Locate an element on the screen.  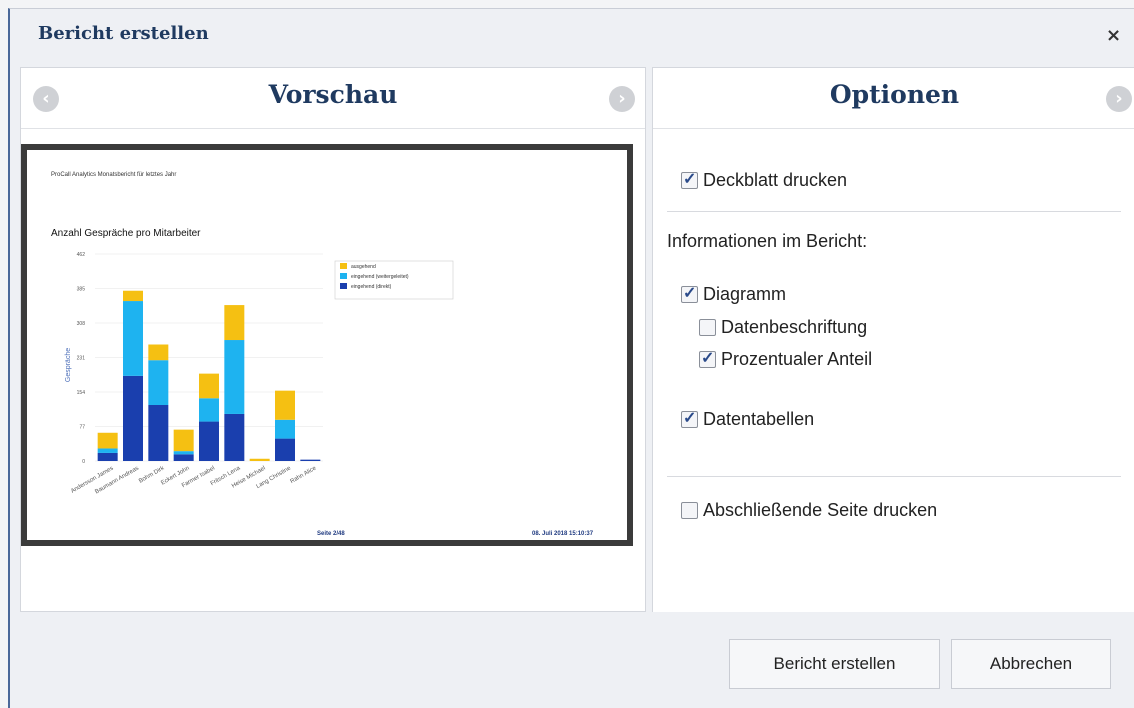
options-header: Optionen › is located at coordinates (893, 98).